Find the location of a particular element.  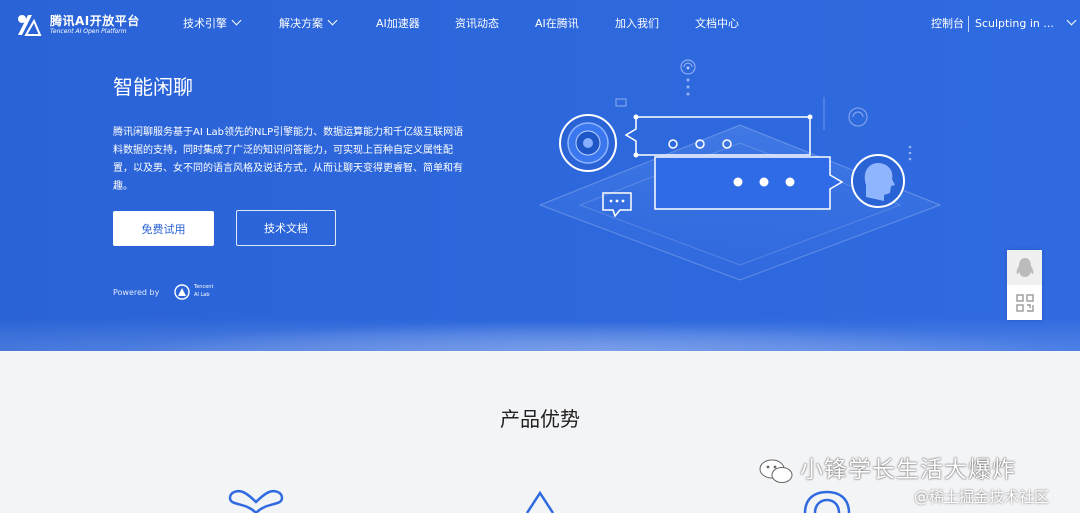

powered-by-label: Powered by is located at coordinates (136, 292).